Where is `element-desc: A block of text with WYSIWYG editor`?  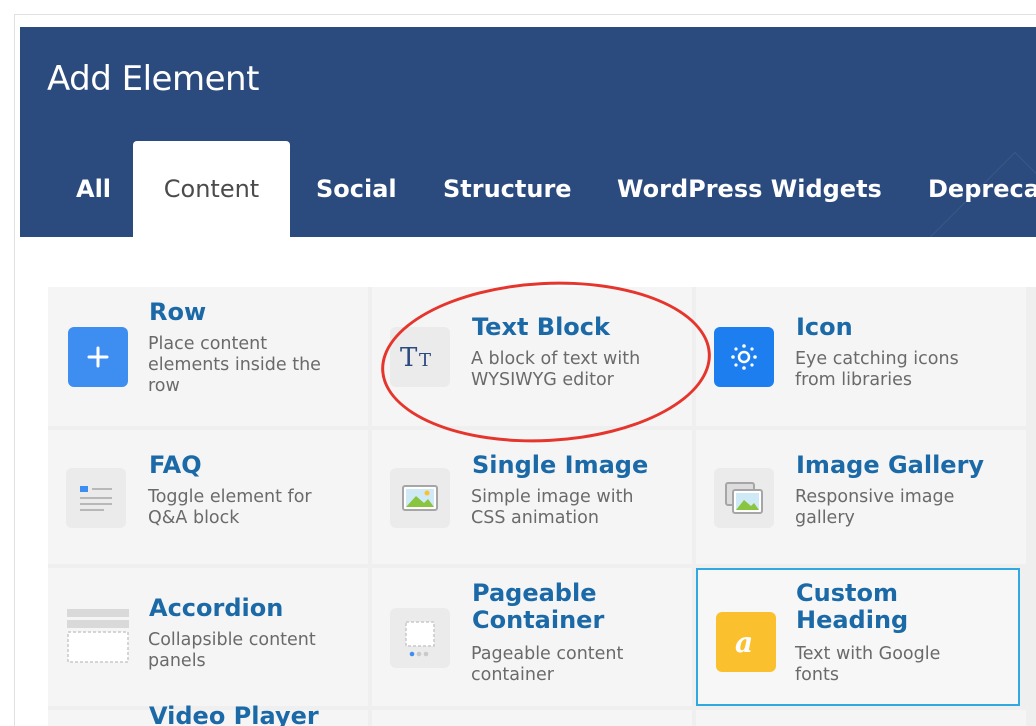 element-desc: A block of text with WYSIWYG editor is located at coordinates (556, 369).